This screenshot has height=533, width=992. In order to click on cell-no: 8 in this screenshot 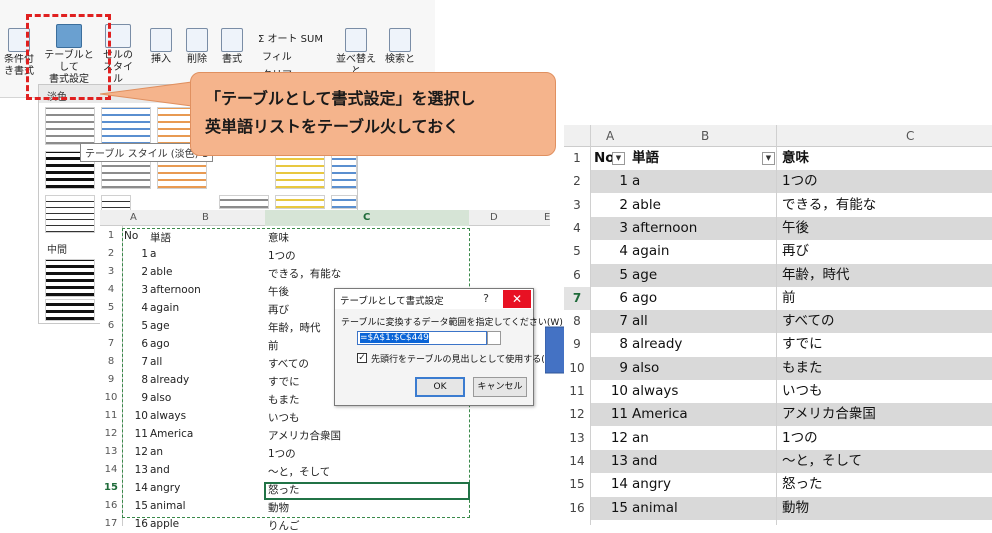, I will do `click(623, 344)`.